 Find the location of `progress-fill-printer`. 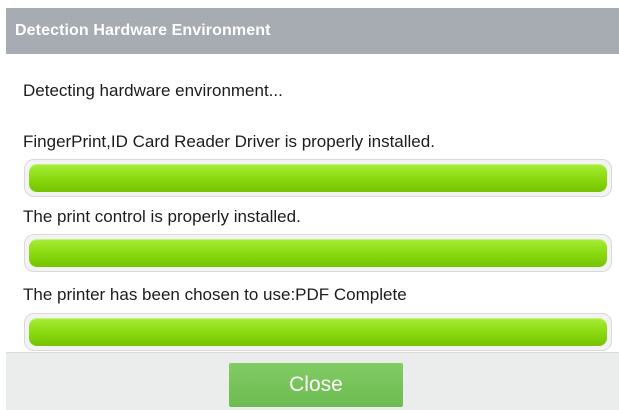

progress-fill-printer is located at coordinates (318, 332).